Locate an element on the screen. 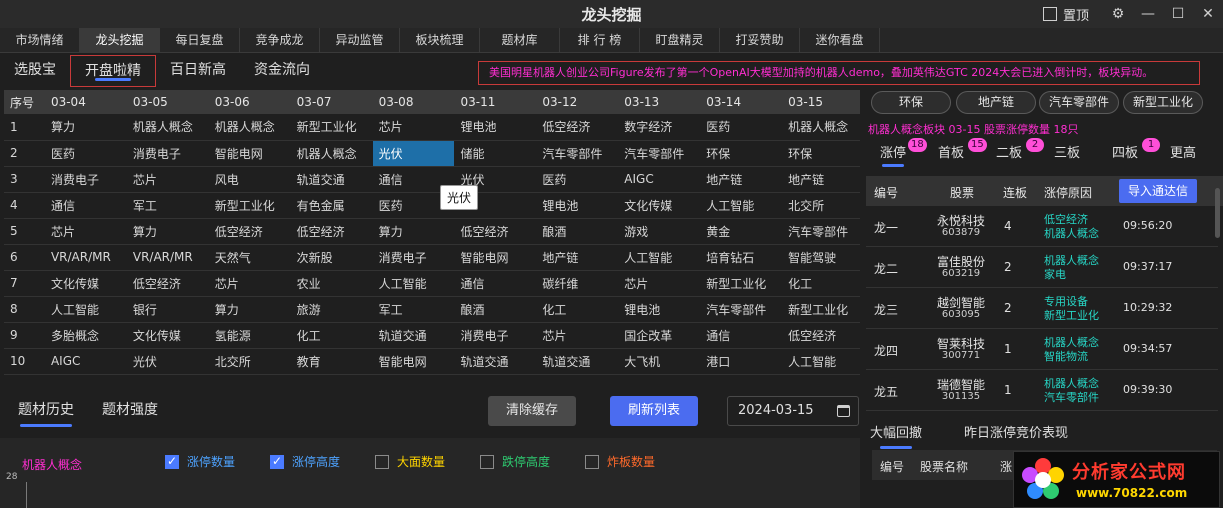 The image size is (1223, 508). table-row: 7 文化传媒 低空经济 芯片 农业 人工智能 通信 碳纤维 芯片 新型工业化 化工 is located at coordinates (432, 283).